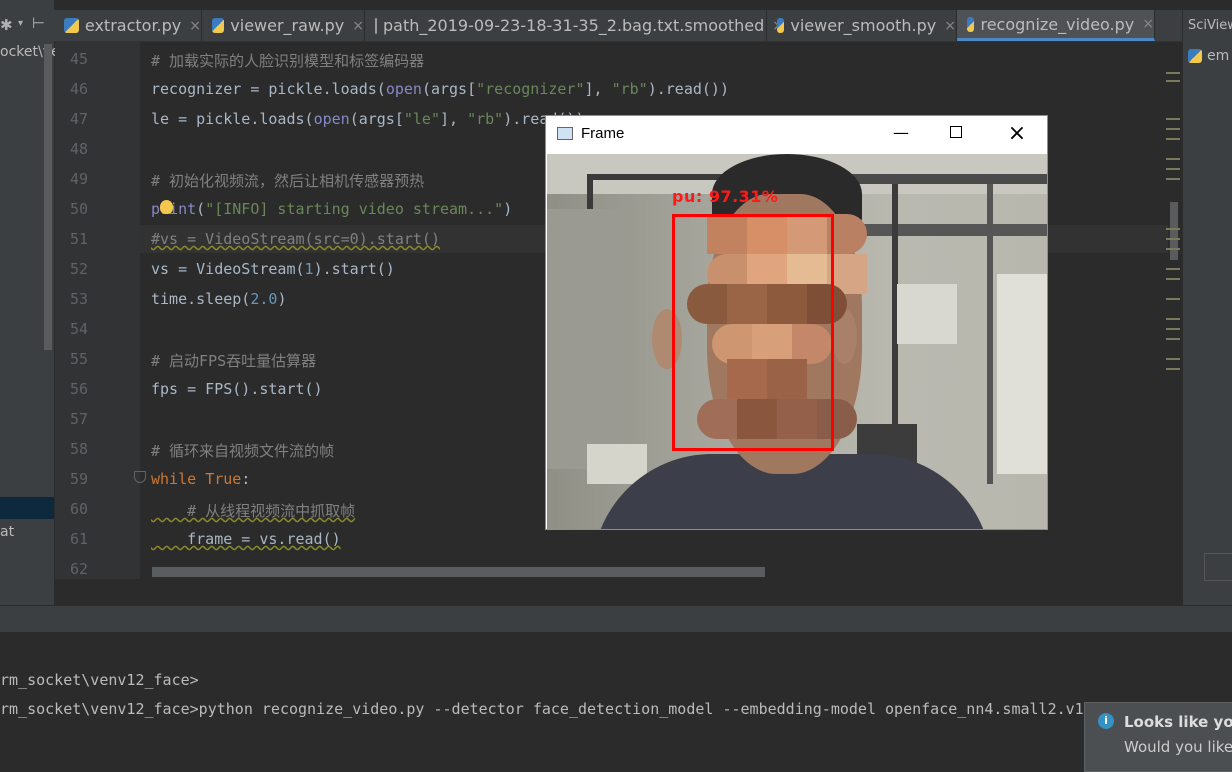 Image resolution: width=1232 pixels, height=772 pixels. Describe the element at coordinates (354, 269) in the screenshot. I see `code-token: ).start()` at that location.